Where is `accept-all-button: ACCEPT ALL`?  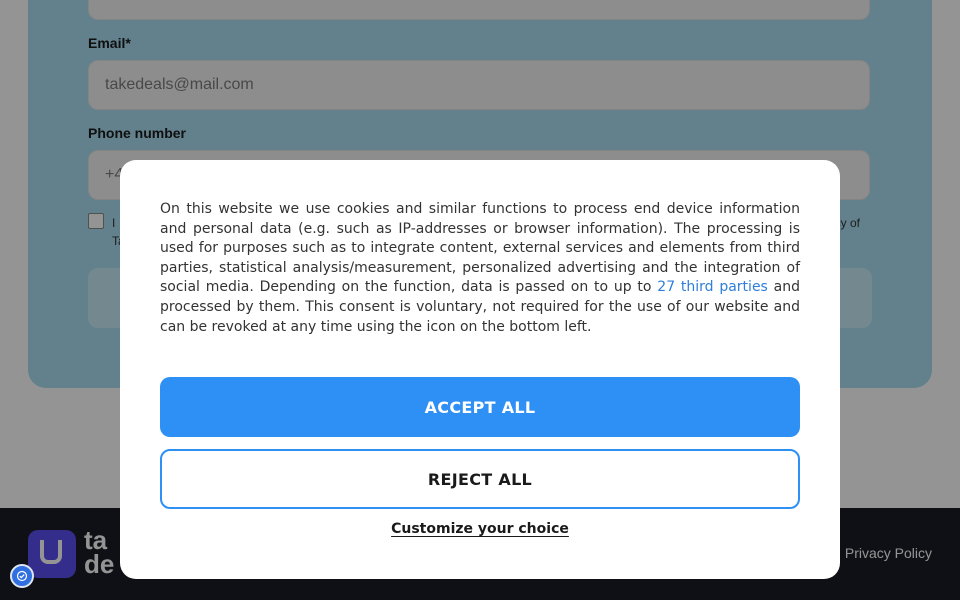
accept-all-button: ACCEPT ALL is located at coordinates (480, 407).